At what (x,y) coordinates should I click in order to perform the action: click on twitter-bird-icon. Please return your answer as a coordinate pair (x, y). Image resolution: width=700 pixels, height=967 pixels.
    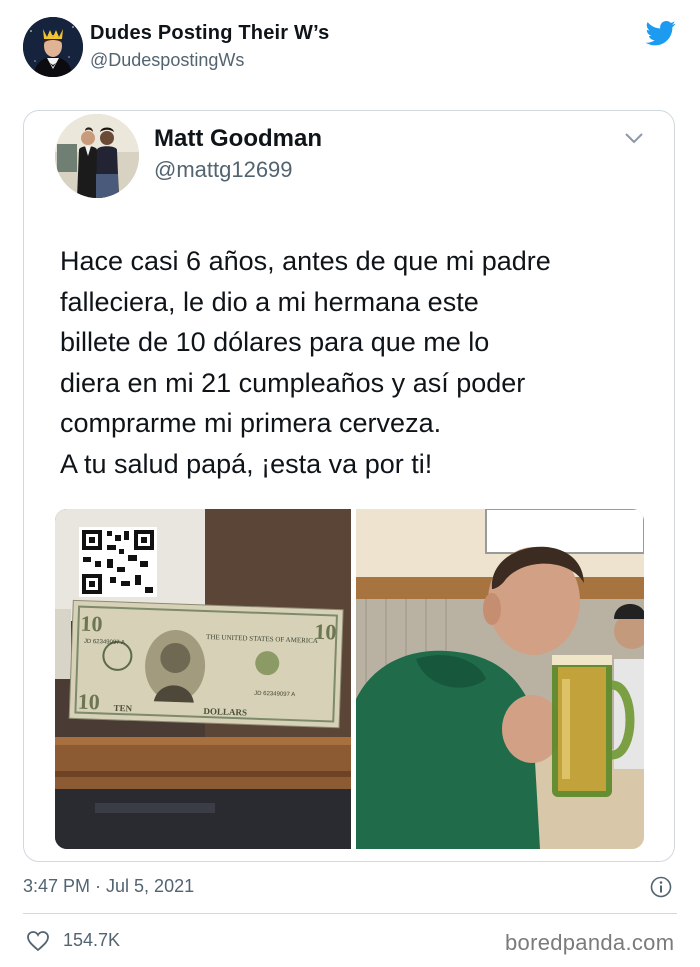
    Looking at the image, I should click on (661, 33).